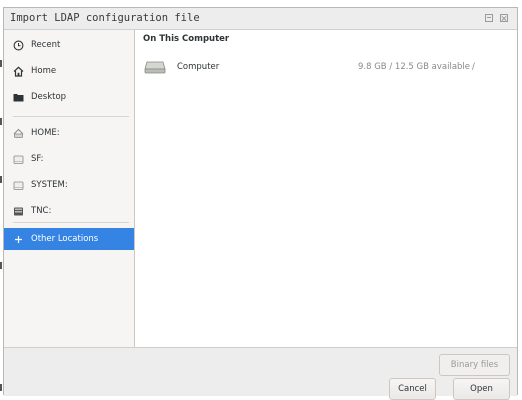  Describe the element at coordinates (260, 19) in the screenshot. I see `title-bar: Import LDAP configuration file` at that location.